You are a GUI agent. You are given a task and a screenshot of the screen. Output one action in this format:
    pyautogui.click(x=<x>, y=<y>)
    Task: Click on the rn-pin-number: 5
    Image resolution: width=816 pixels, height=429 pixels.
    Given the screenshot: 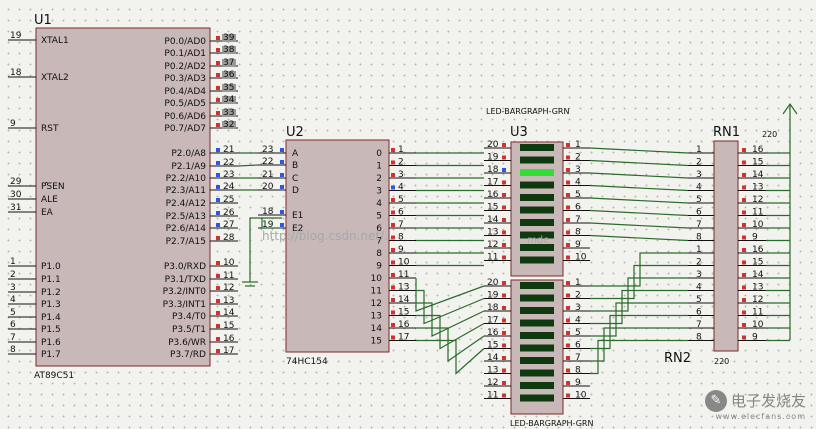 What is the action you would take?
    pyautogui.click(x=699, y=200)
    